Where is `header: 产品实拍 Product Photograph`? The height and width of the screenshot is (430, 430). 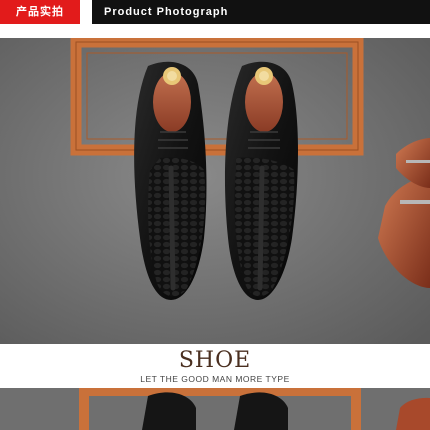 header: 产品实拍 Product Photograph is located at coordinates (215, 12).